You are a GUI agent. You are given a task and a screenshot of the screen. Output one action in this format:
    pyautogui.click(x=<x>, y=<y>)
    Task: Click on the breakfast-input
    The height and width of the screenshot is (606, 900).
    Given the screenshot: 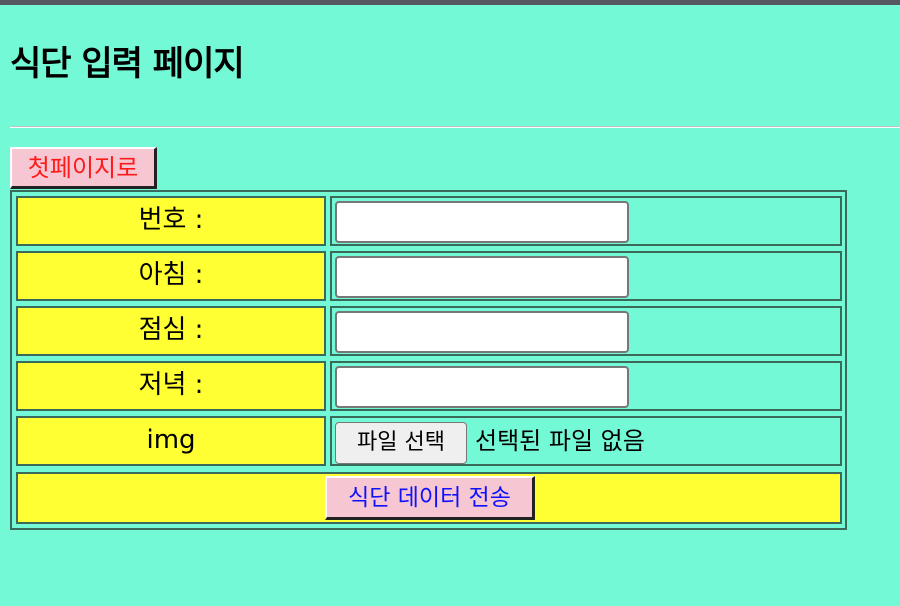 What is the action you would take?
    pyautogui.click(x=482, y=277)
    